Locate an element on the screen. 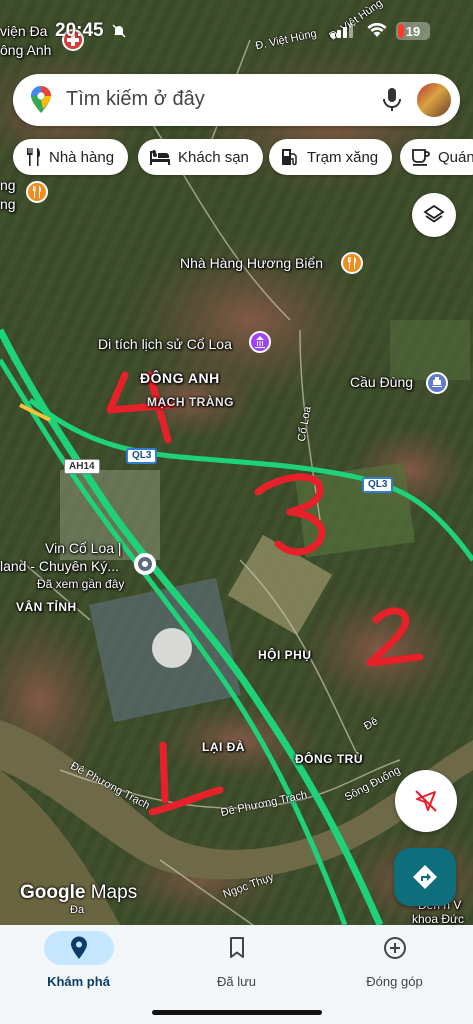 Image resolution: width=473 pixels, height=1024 pixels. logo-maps: Maps is located at coordinates (114, 892).